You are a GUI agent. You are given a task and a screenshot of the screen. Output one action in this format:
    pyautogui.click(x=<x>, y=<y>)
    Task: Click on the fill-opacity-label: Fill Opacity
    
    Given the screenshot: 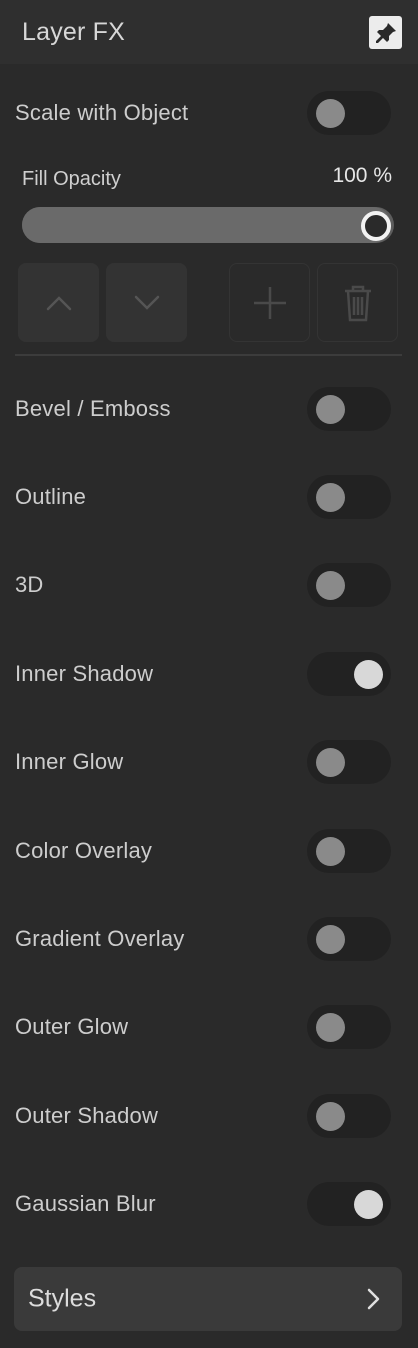 What is the action you would take?
    pyautogui.click(x=71, y=179)
    